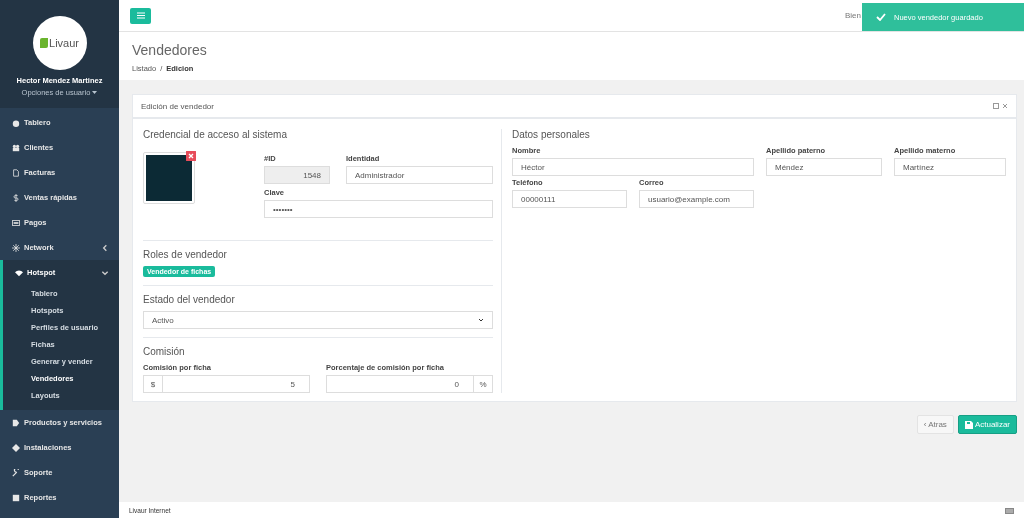 This screenshot has width=1024, height=518. What do you see at coordinates (44, 43) in the screenshot?
I see `leaf-icon` at bounding box center [44, 43].